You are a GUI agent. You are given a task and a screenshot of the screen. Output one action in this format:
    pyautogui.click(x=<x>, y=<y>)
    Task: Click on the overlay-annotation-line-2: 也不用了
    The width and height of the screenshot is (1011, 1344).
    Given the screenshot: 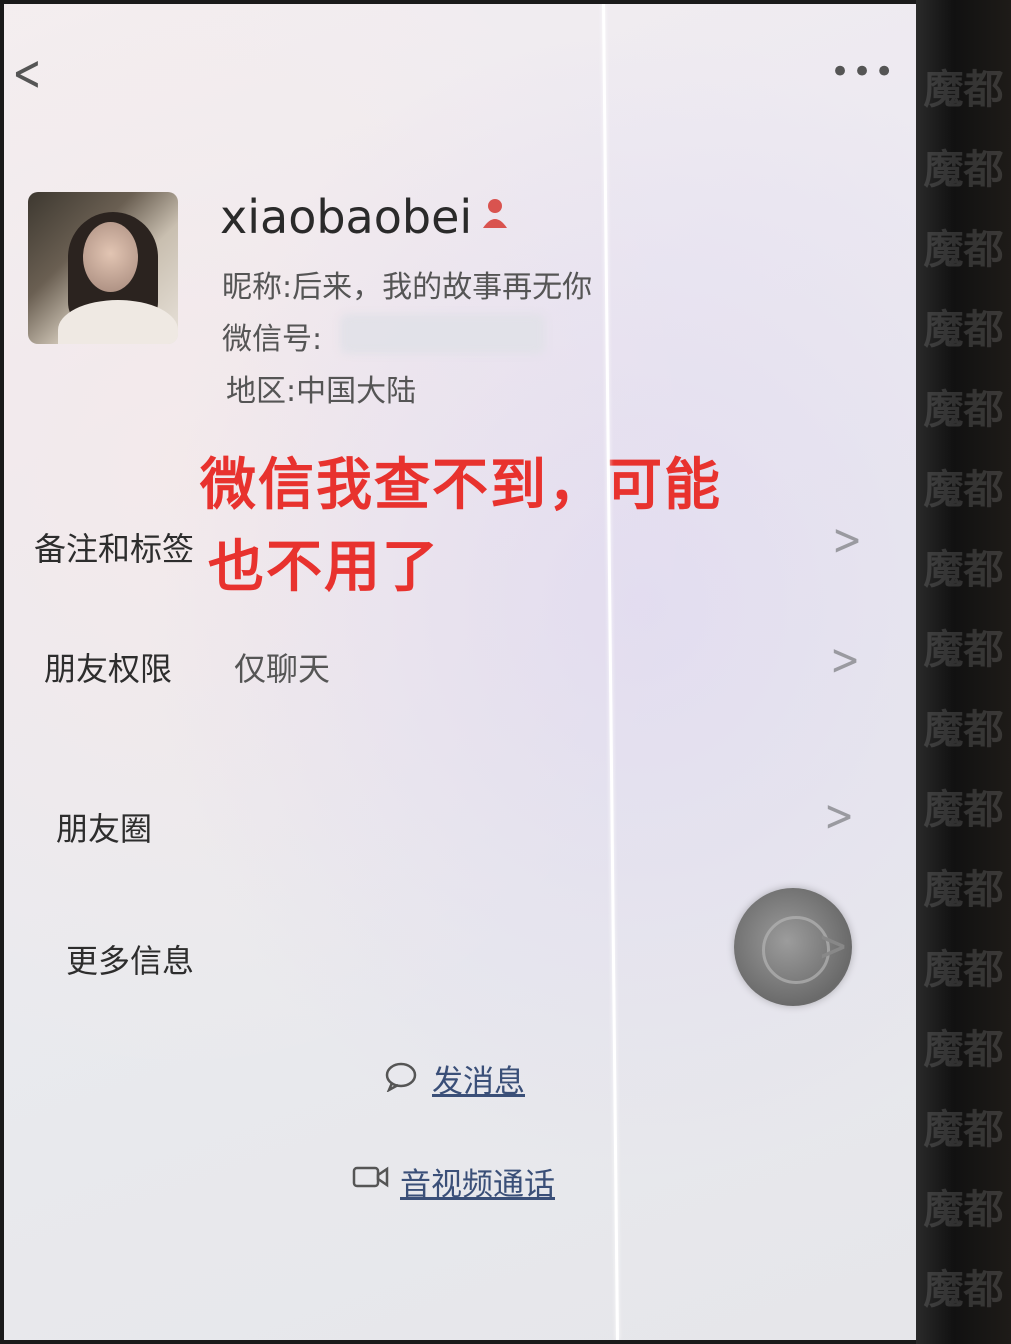 What is the action you would take?
    pyautogui.click(x=324, y=567)
    